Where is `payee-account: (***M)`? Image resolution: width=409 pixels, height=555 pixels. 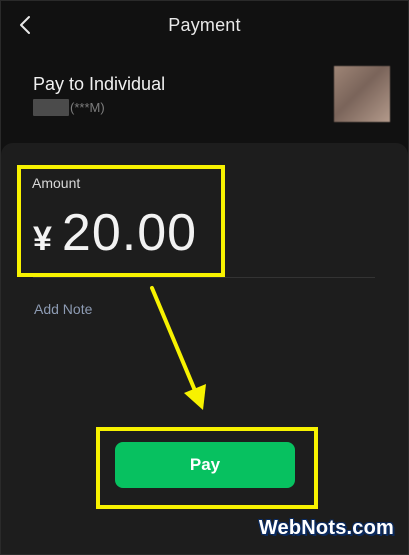
payee-account: (***M) is located at coordinates (69, 107).